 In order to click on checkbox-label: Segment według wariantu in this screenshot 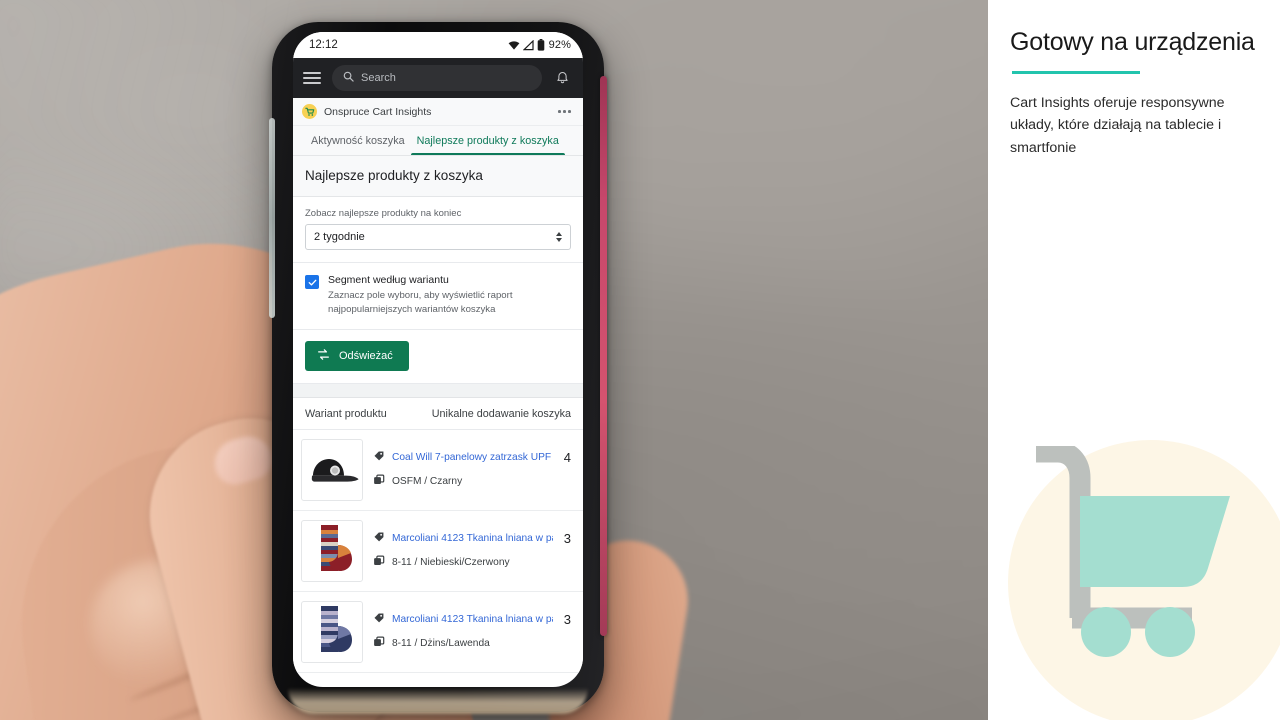, I will do `click(388, 280)`.